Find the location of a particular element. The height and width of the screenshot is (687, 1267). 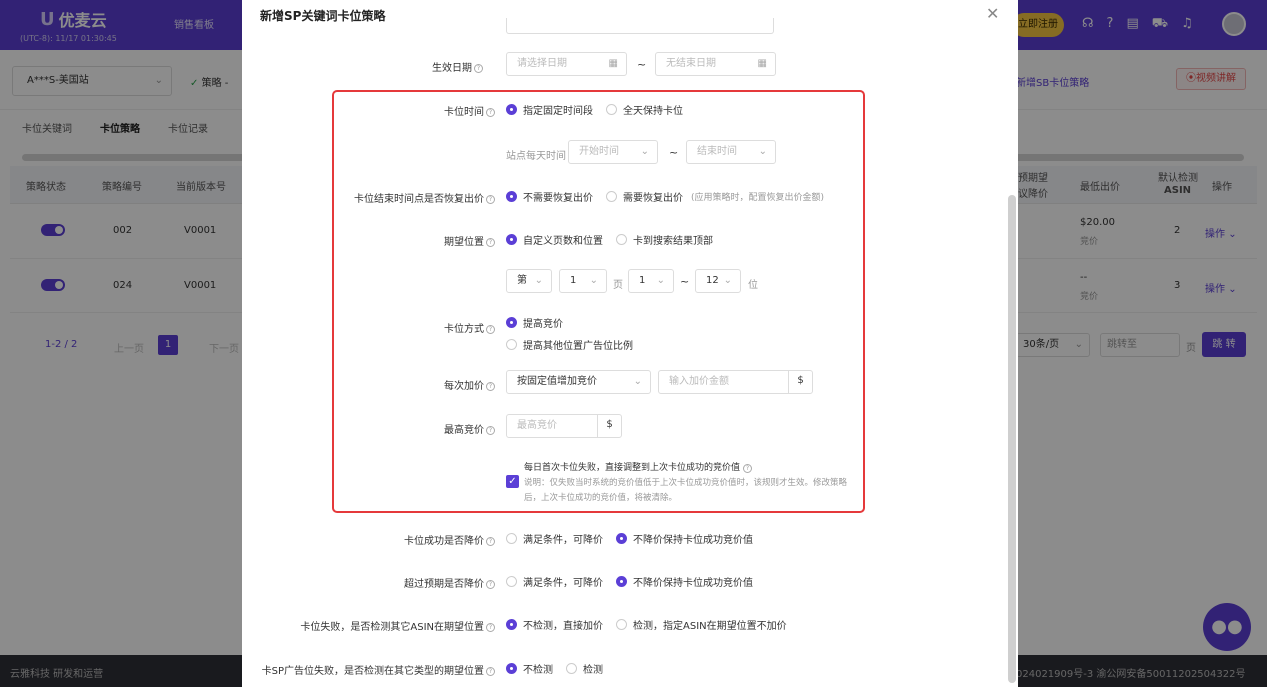

position-prefix-value: 第 is located at coordinates (522, 280).